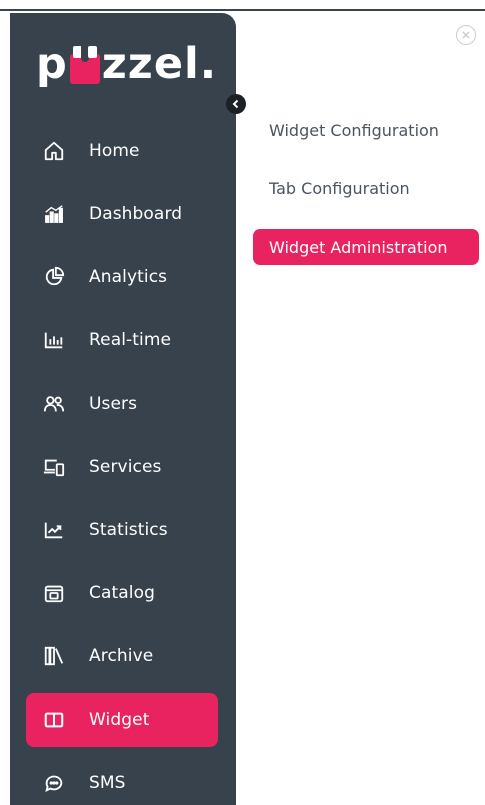 The height and width of the screenshot is (805, 485). What do you see at coordinates (54, 467) in the screenshot?
I see `devices-icon` at bounding box center [54, 467].